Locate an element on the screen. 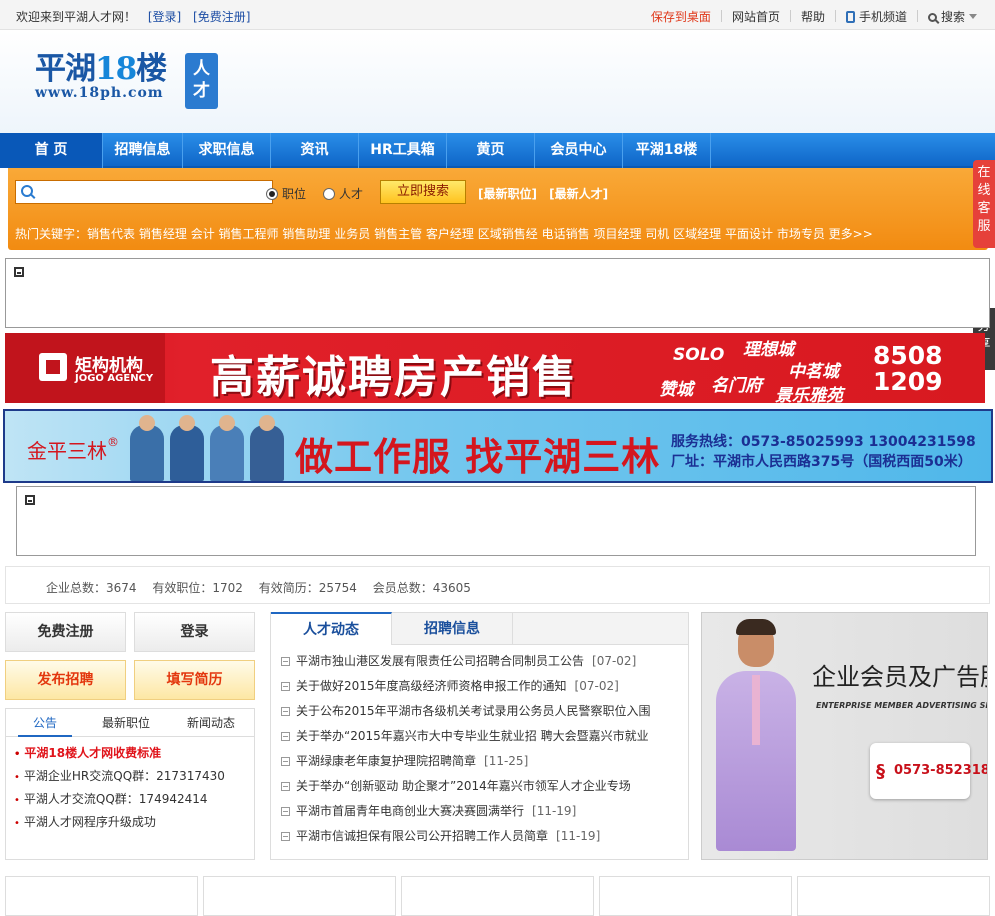  online-service-tab: 在线客服 is located at coordinates (984, 204).